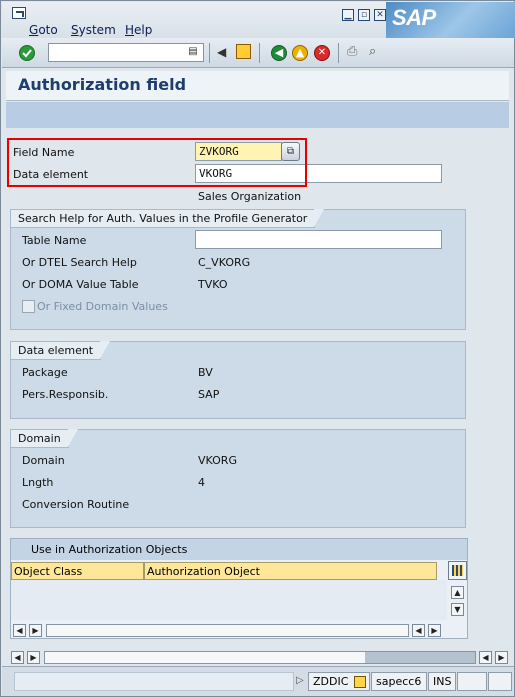 This screenshot has width=515, height=697. Describe the element at coordinates (65, 394) in the screenshot. I see `pers-responsib-label: Pers.Responsib.` at that location.